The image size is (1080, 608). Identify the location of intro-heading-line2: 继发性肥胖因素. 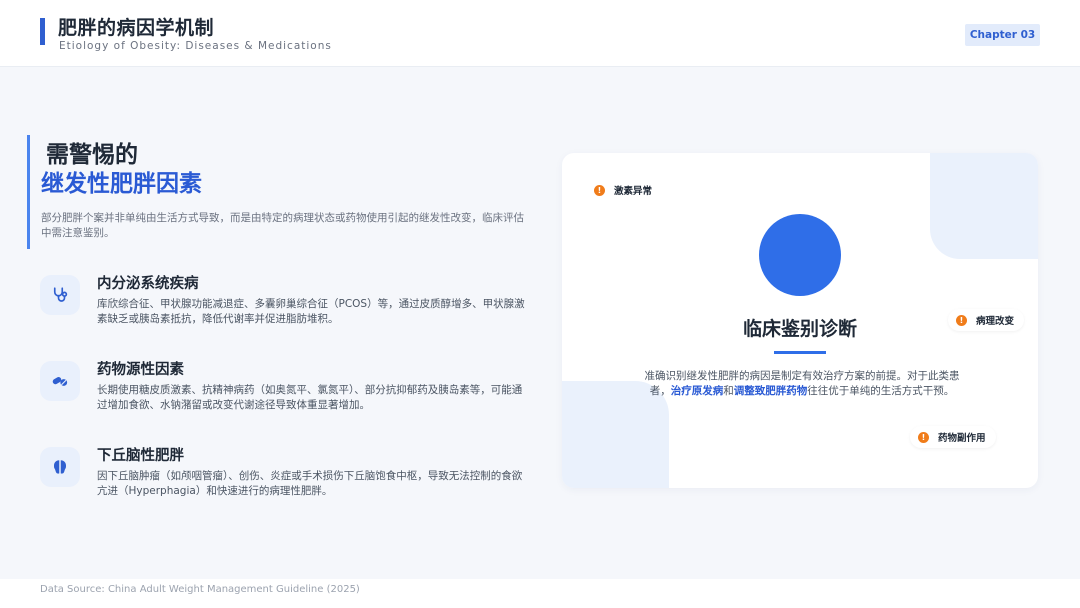
(121, 184).